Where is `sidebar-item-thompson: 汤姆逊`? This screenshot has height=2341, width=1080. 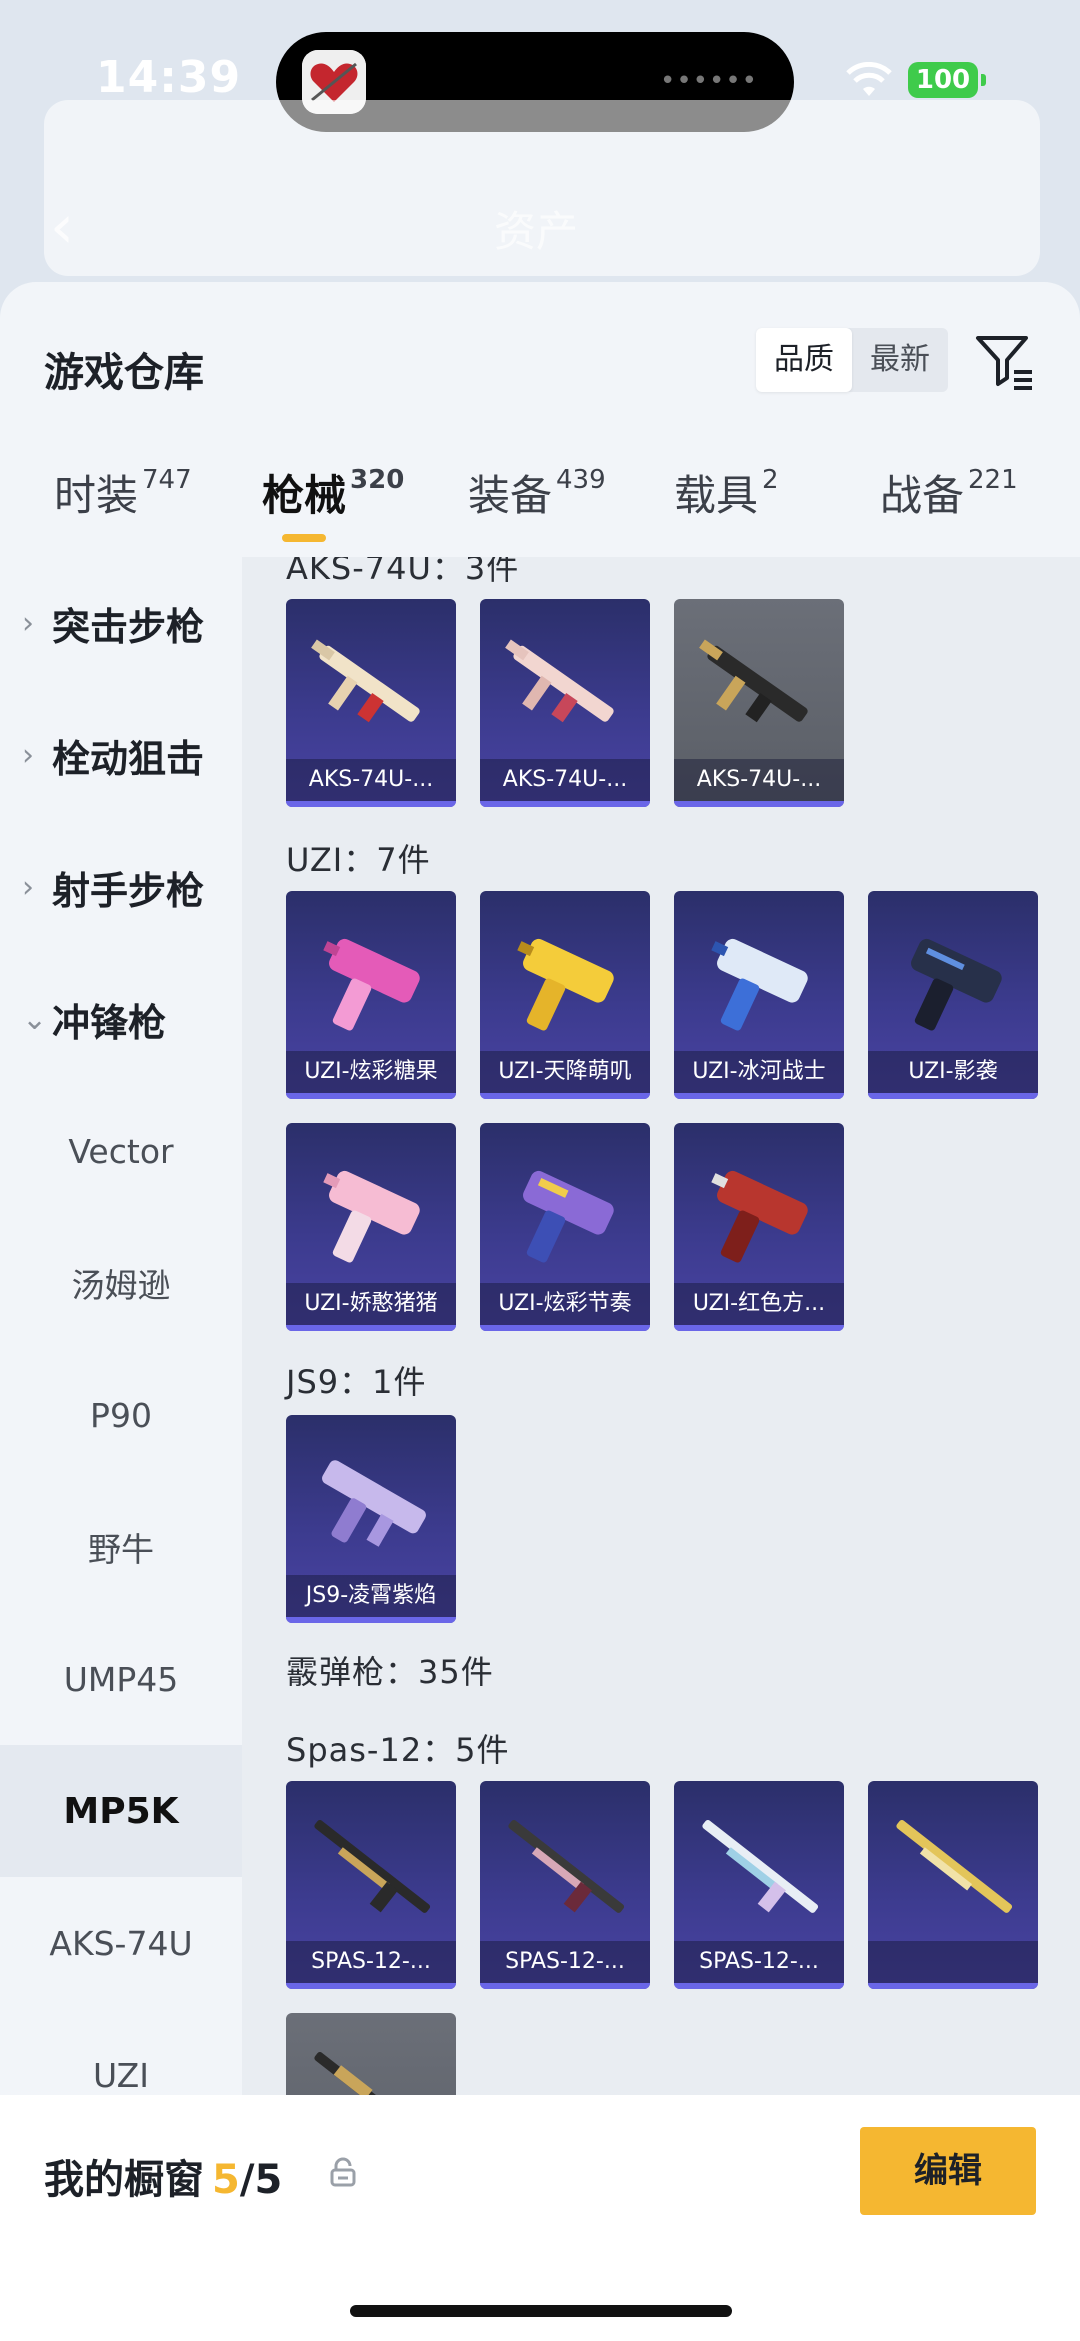 sidebar-item-thompson: 汤姆逊 is located at coordinates (121, 1283).